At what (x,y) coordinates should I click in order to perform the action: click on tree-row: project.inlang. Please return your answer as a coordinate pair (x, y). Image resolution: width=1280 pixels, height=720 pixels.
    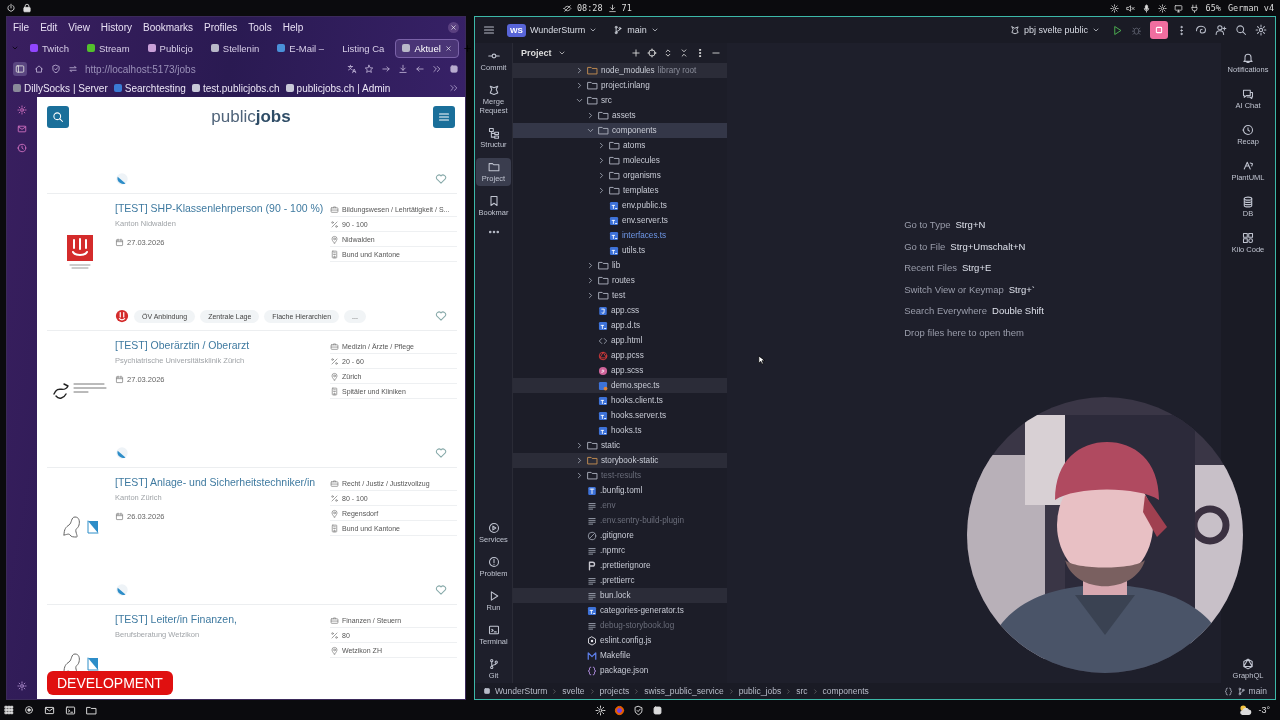
    Looking at the image, I should click on (620, 85).